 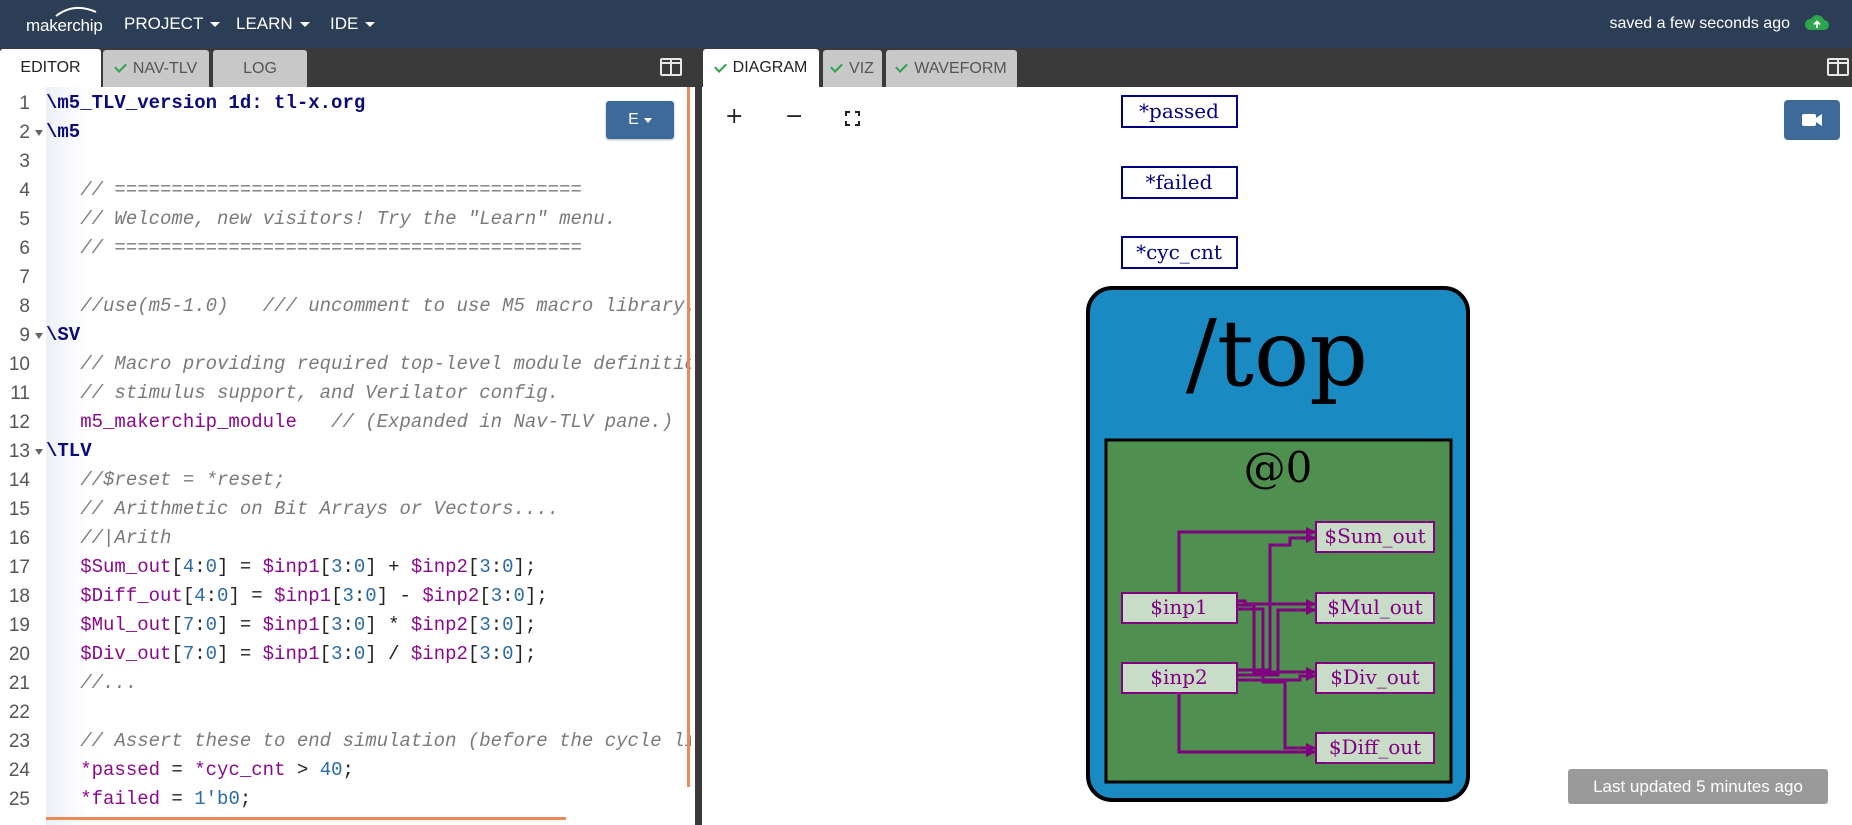 What do you see at coordinates (399, 596) in the screenshot?
I see `code-token: ] -` at bounding box center [399, 596].